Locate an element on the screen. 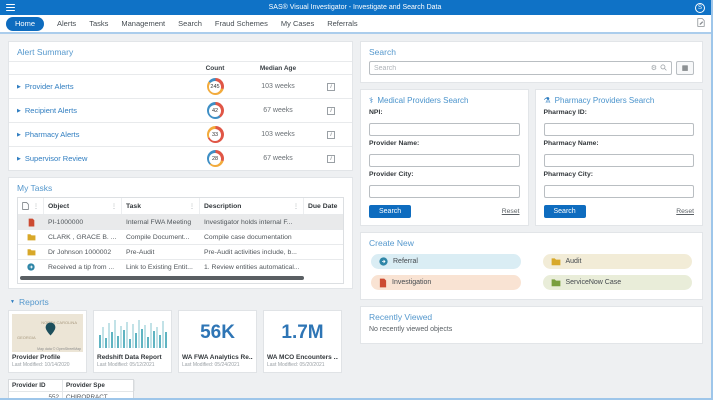 This screenshot has width=713, height=400. collapse-caret-icon: ▼ is located at coordinates (12, 302).